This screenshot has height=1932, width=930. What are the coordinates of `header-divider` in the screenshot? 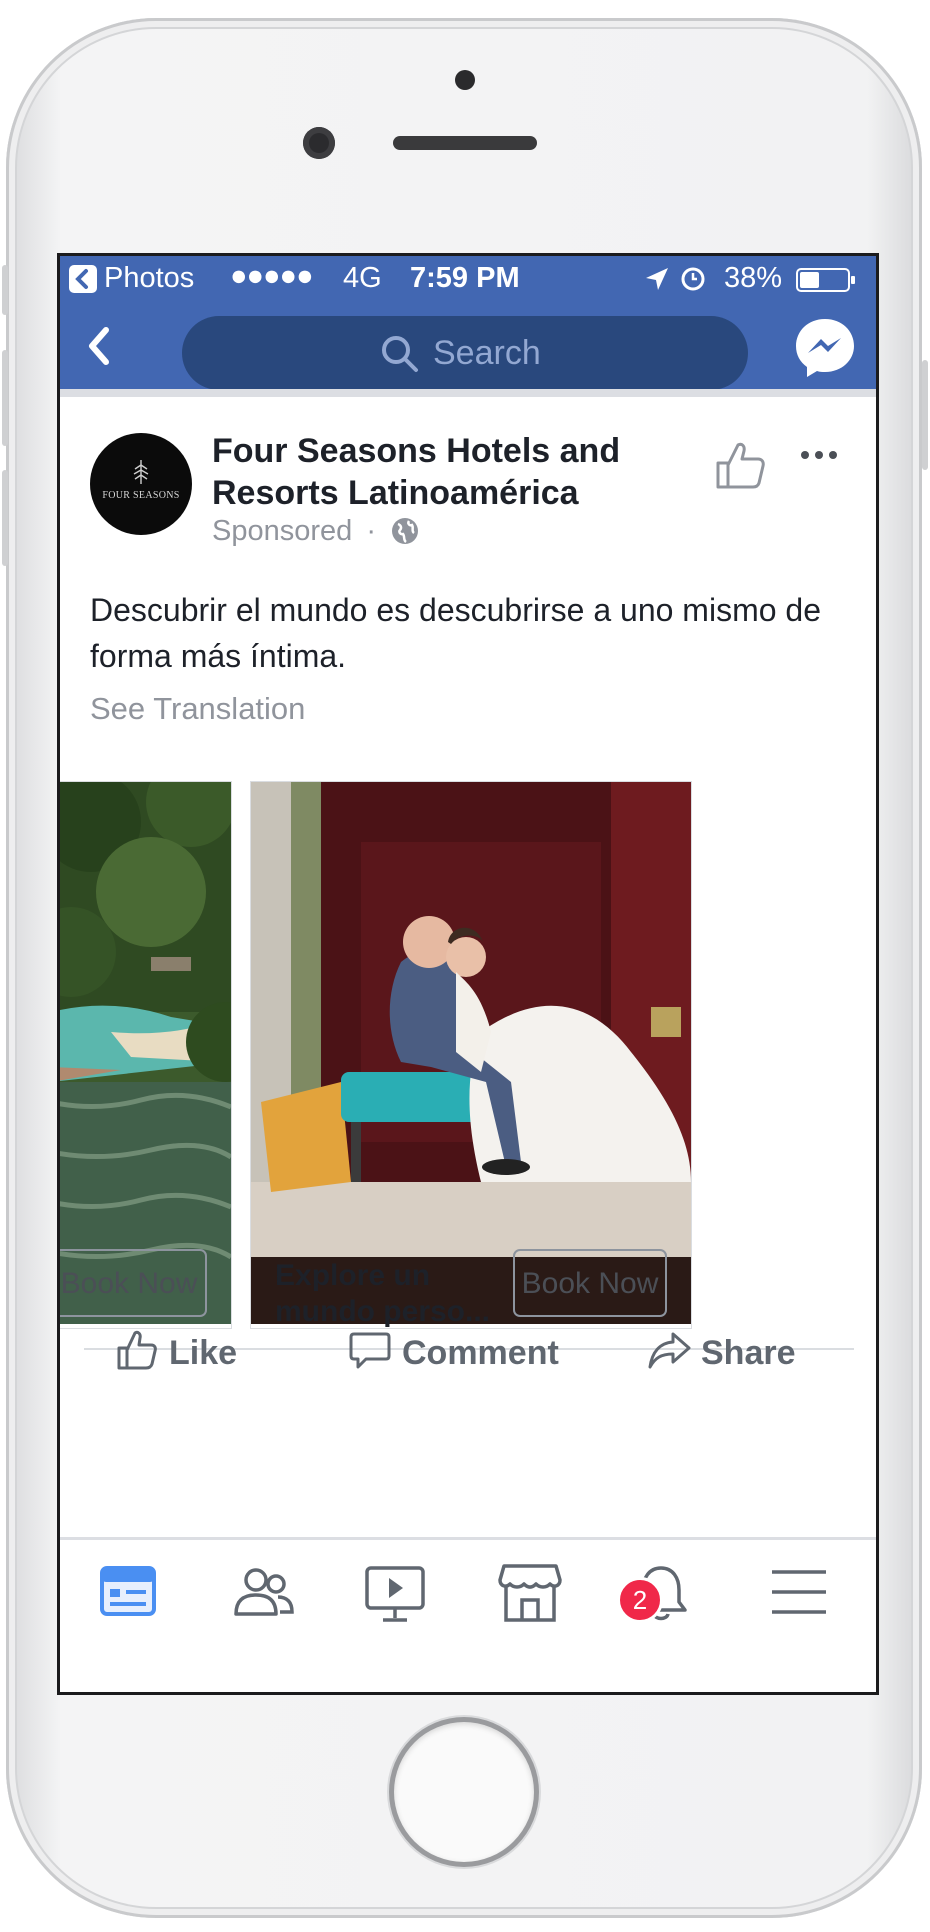 It's located at (468, 393).